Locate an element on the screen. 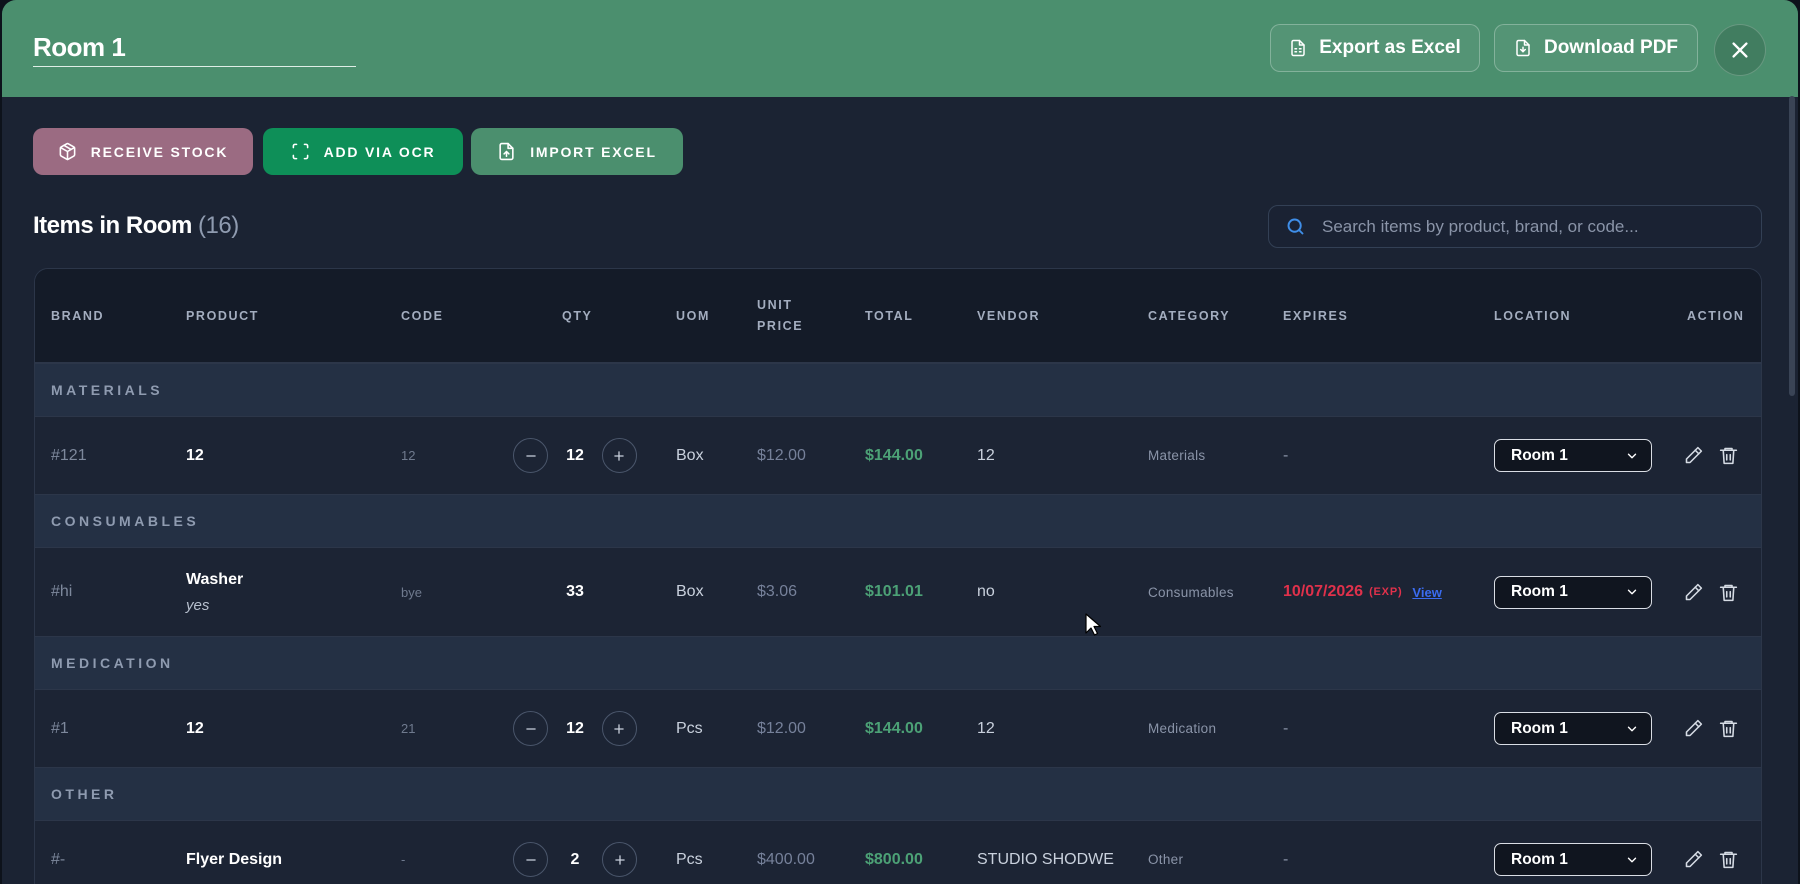  file-upload-icon is located at coordinates (506, 151).